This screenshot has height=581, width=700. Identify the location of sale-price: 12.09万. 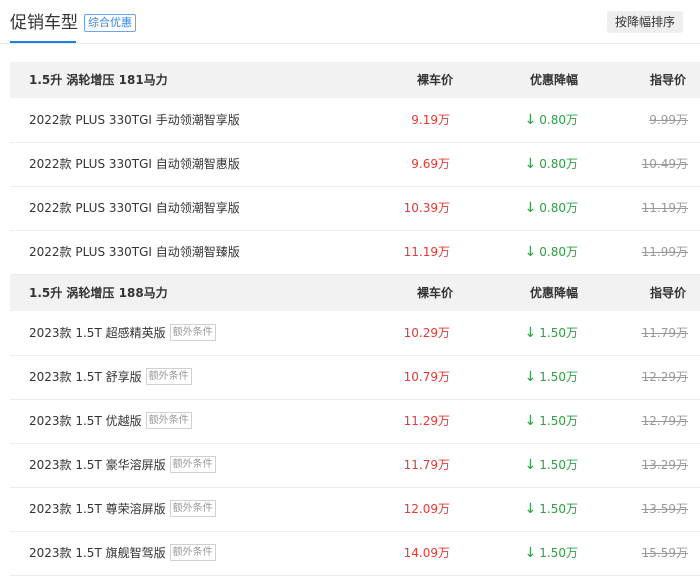
(426, 509).